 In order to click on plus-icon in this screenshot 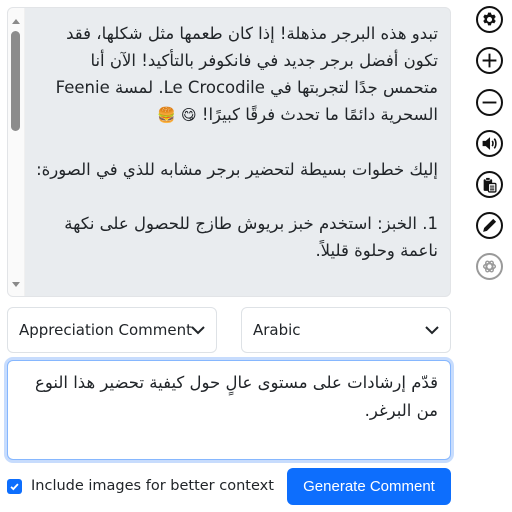, I will do `click(489, 60)`.